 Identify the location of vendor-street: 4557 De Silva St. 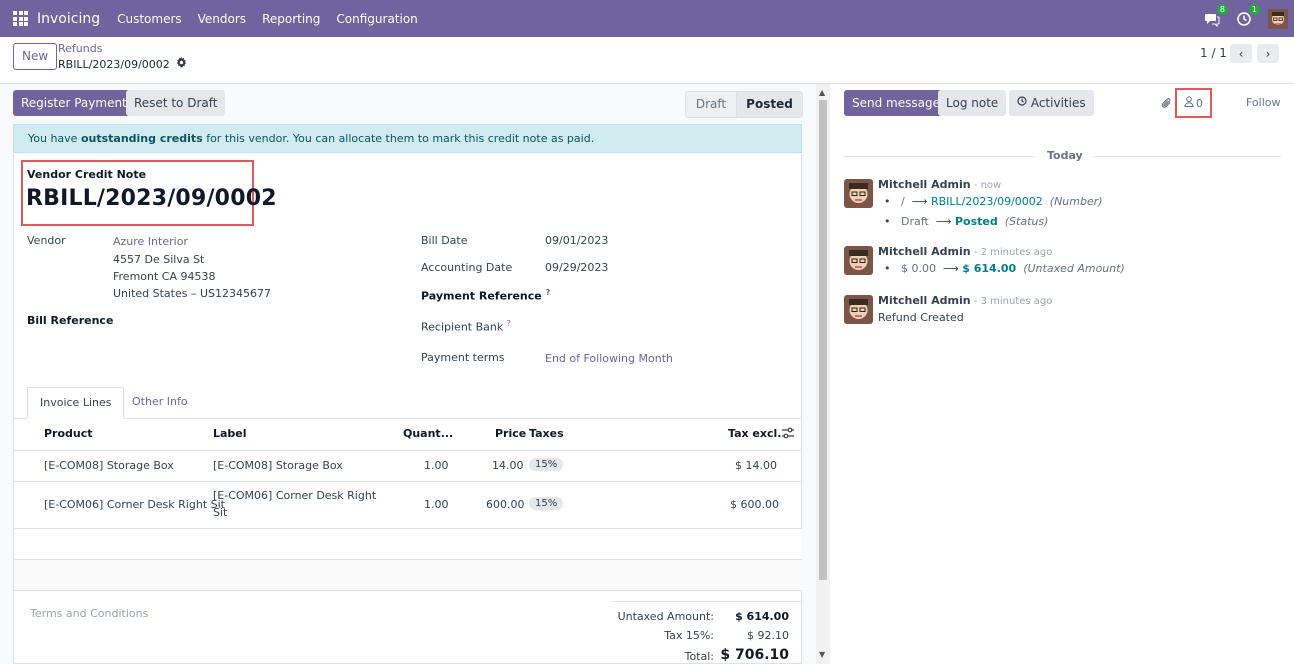
(159, 259).